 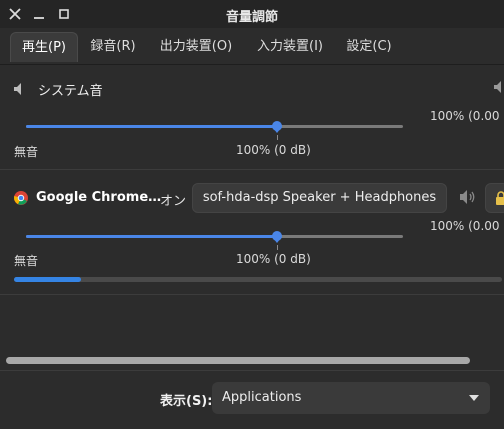 What do you see at coordinates (369, 47) in the screenshot?
I see `tab-configuration: 設定(C)` at bounding box center [369, 47].